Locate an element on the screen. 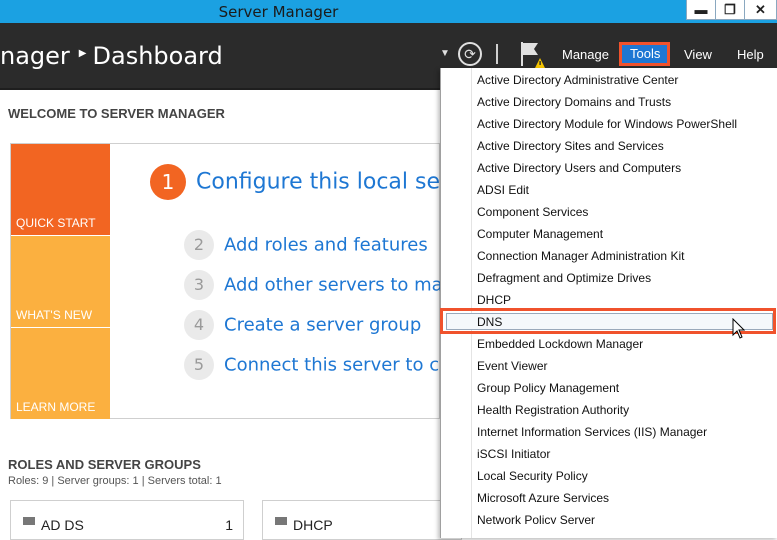 The image size is (777, 540). step-5-text: Connect this server to clouc is located at coordinates (350, 365).